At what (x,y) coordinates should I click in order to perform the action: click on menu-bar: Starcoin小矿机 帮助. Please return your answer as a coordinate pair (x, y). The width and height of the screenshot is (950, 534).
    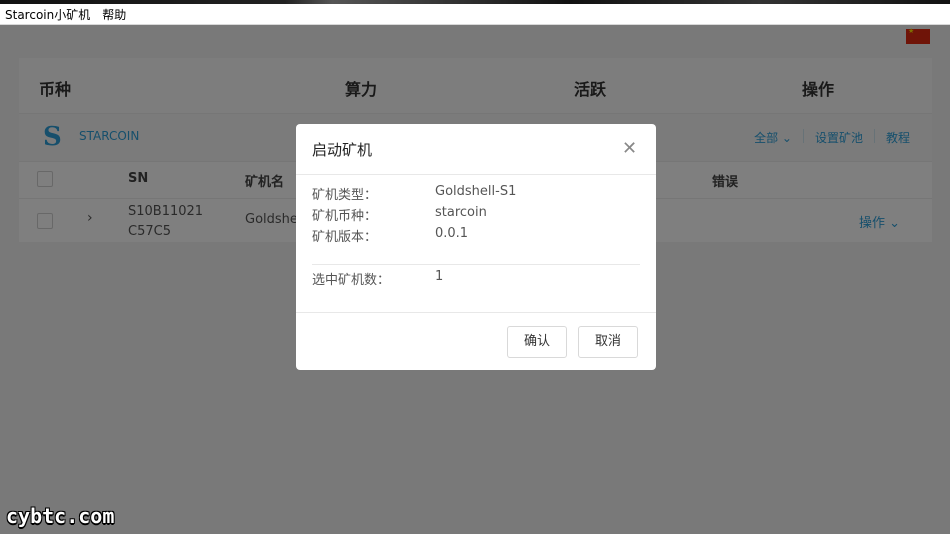
    Looking at the image, I should click on (475, 14).